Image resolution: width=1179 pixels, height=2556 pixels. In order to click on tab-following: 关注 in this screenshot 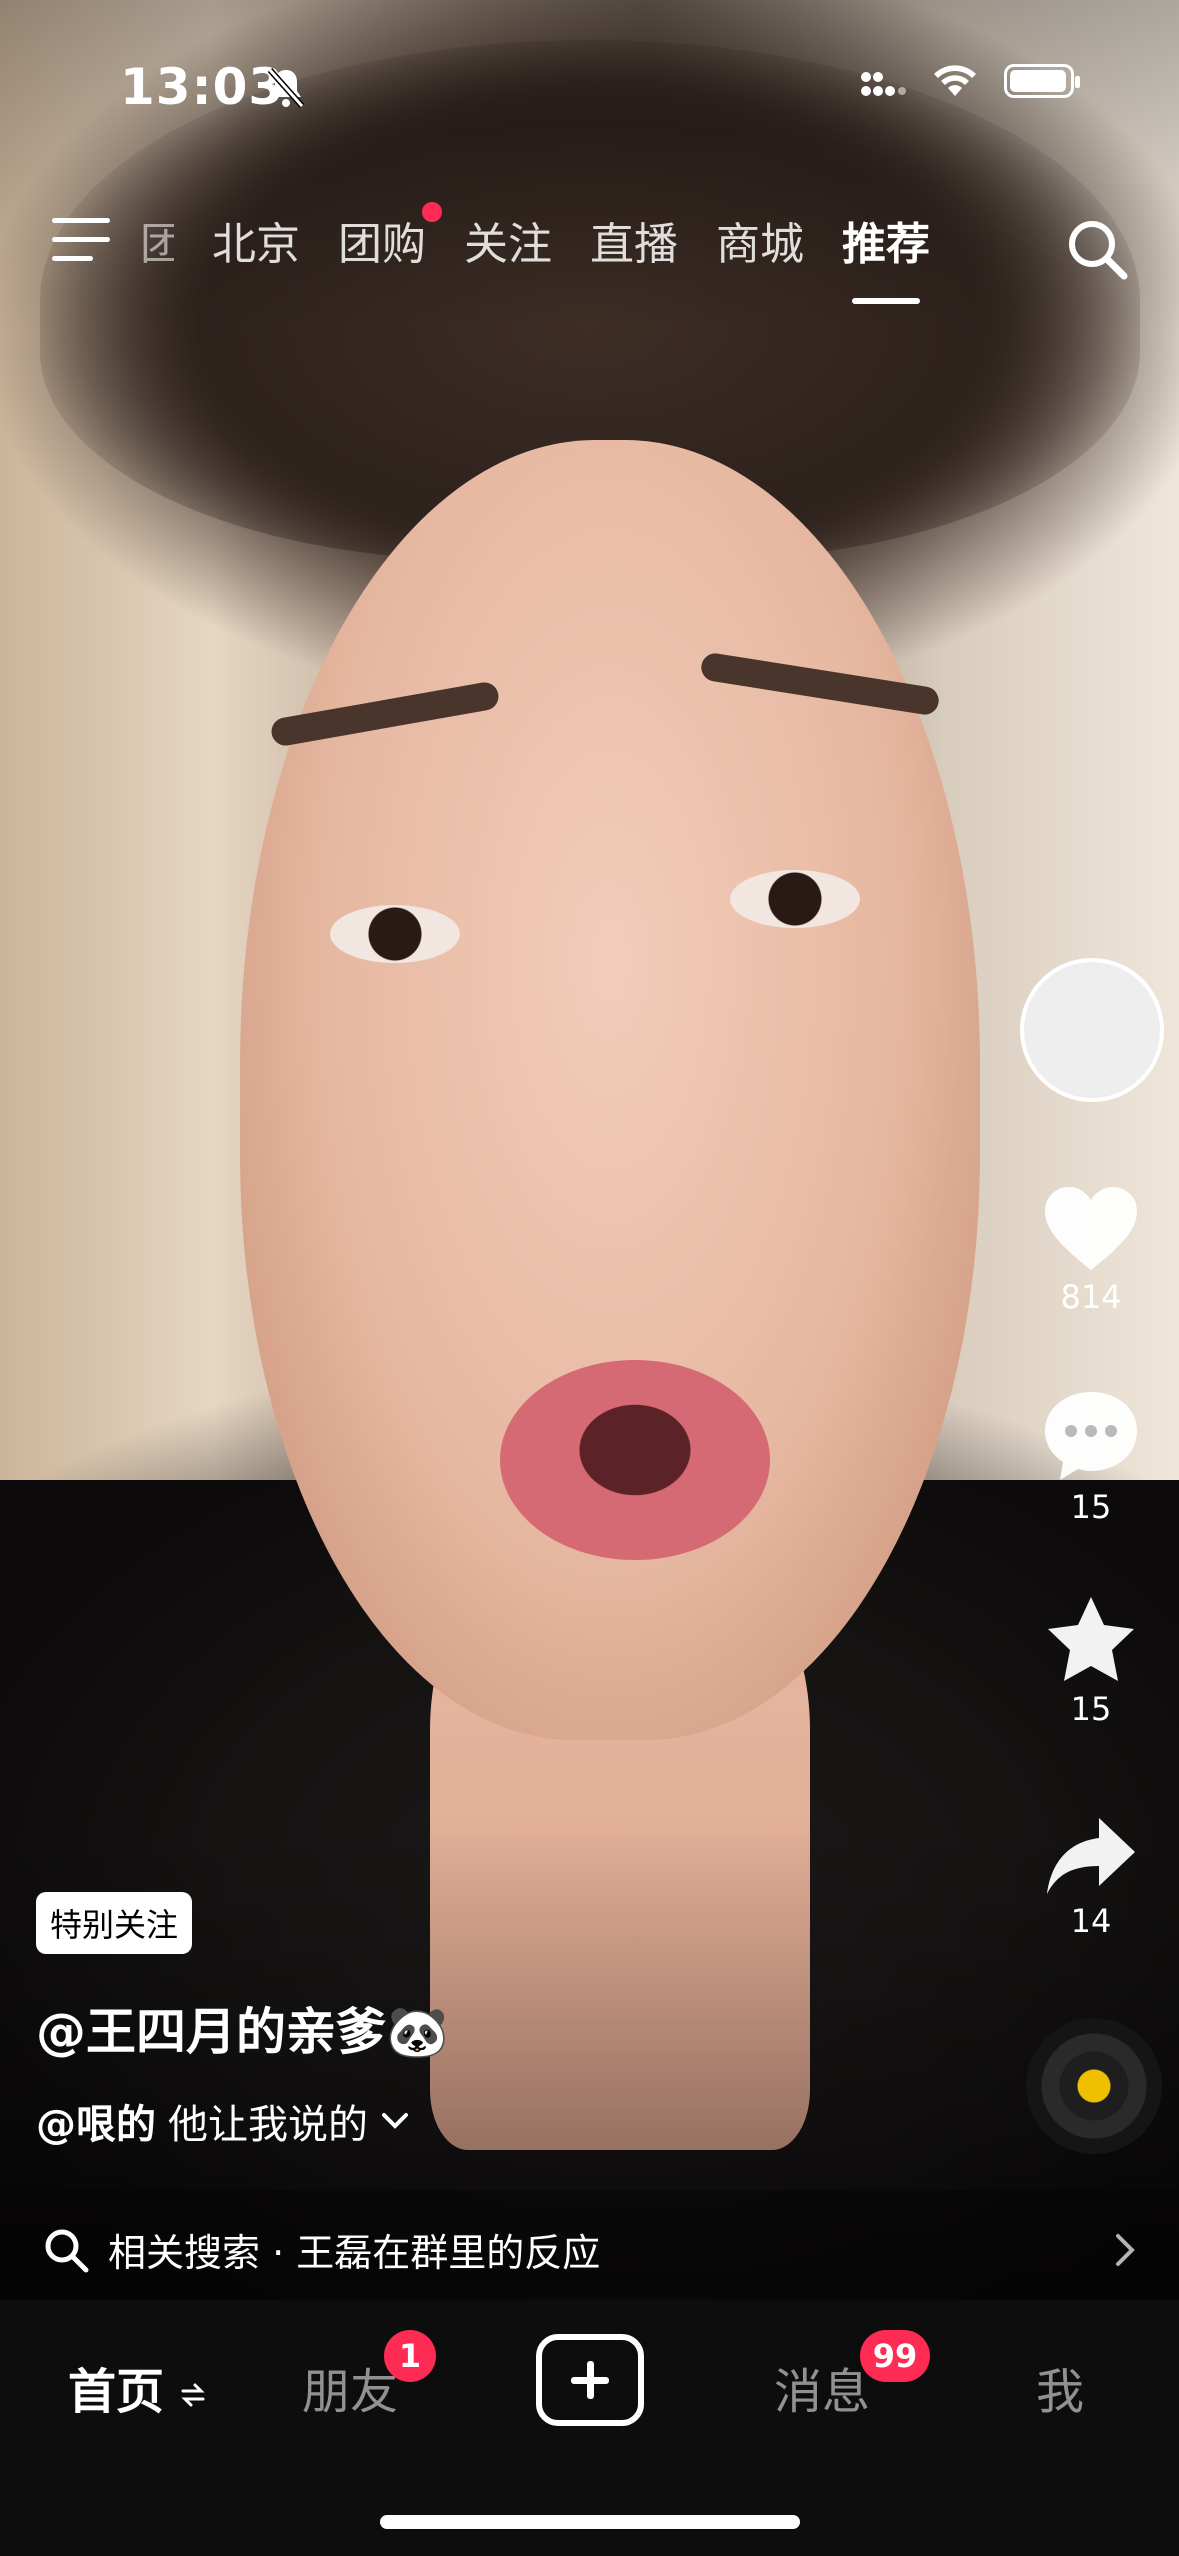, I will do `click(508, 240)`.